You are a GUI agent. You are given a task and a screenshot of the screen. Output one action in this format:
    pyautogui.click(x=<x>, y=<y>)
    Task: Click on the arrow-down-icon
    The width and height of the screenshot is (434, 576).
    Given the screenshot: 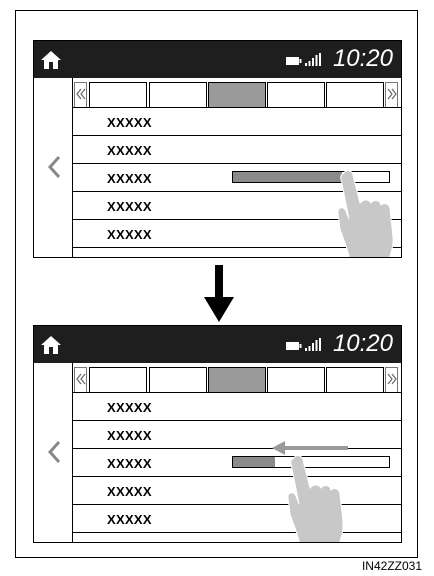 What is the action you would take?
    pyautogui.click(x=219, y=293)
    